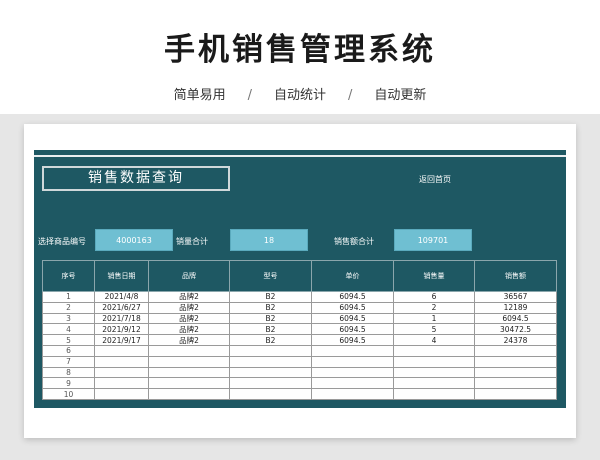  I want to click on cell-index: 5, so click(68, 340).